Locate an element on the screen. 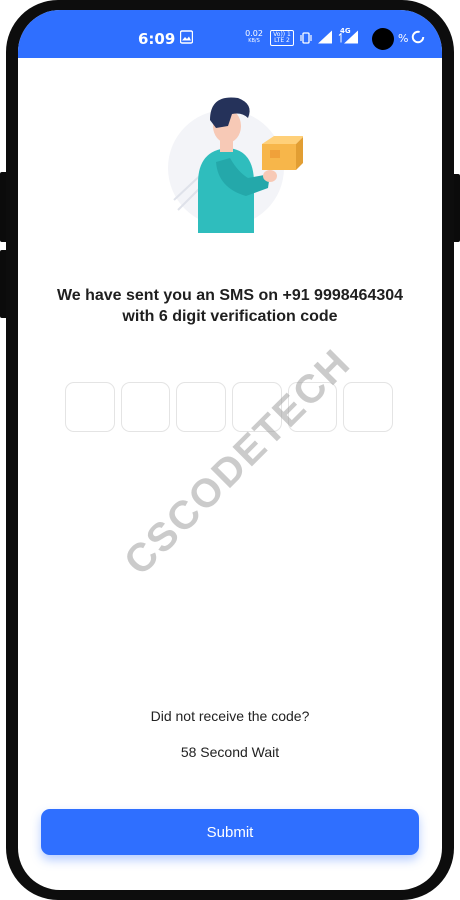 The image size is (460, 900). watermark: CSCODETECH is located at coordinates (238, 462).